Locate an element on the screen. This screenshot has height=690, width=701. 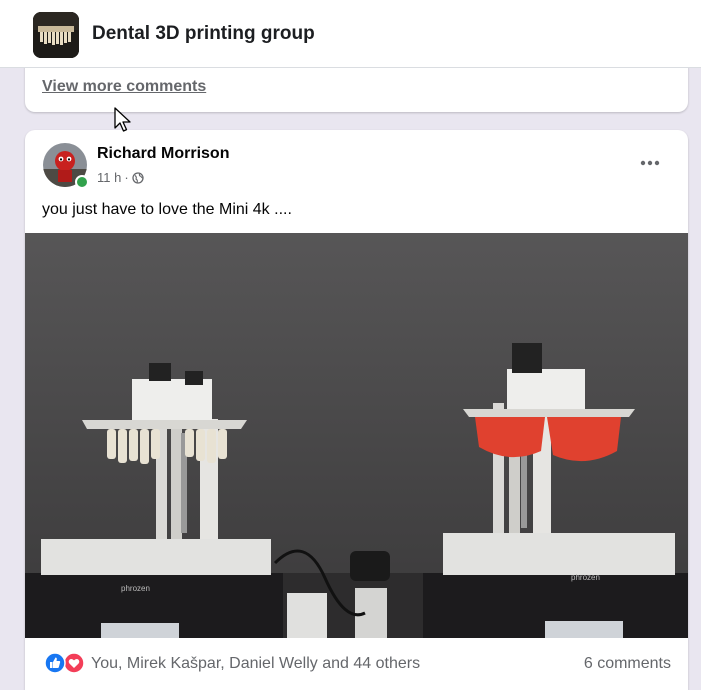
globe-icon is located at coordinates (138, 177).